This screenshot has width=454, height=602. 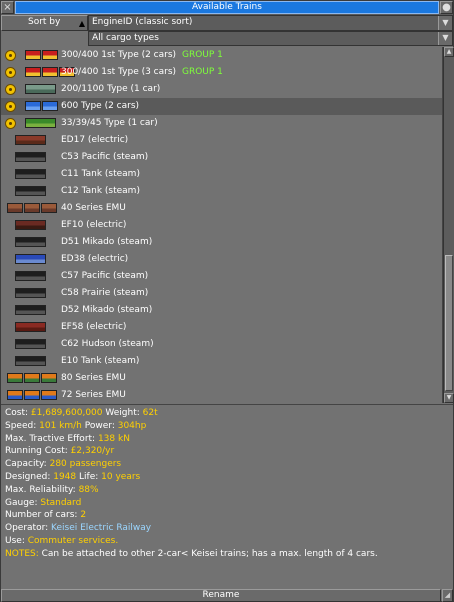 I want to click on rename-button: Rename, so click(x=221, y=595).